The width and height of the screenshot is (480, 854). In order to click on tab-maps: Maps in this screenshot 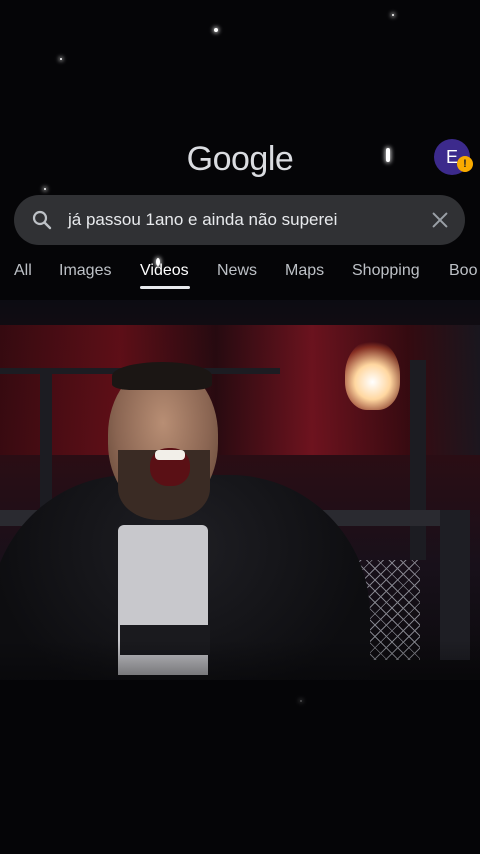, I will do `click(304, 271)`.